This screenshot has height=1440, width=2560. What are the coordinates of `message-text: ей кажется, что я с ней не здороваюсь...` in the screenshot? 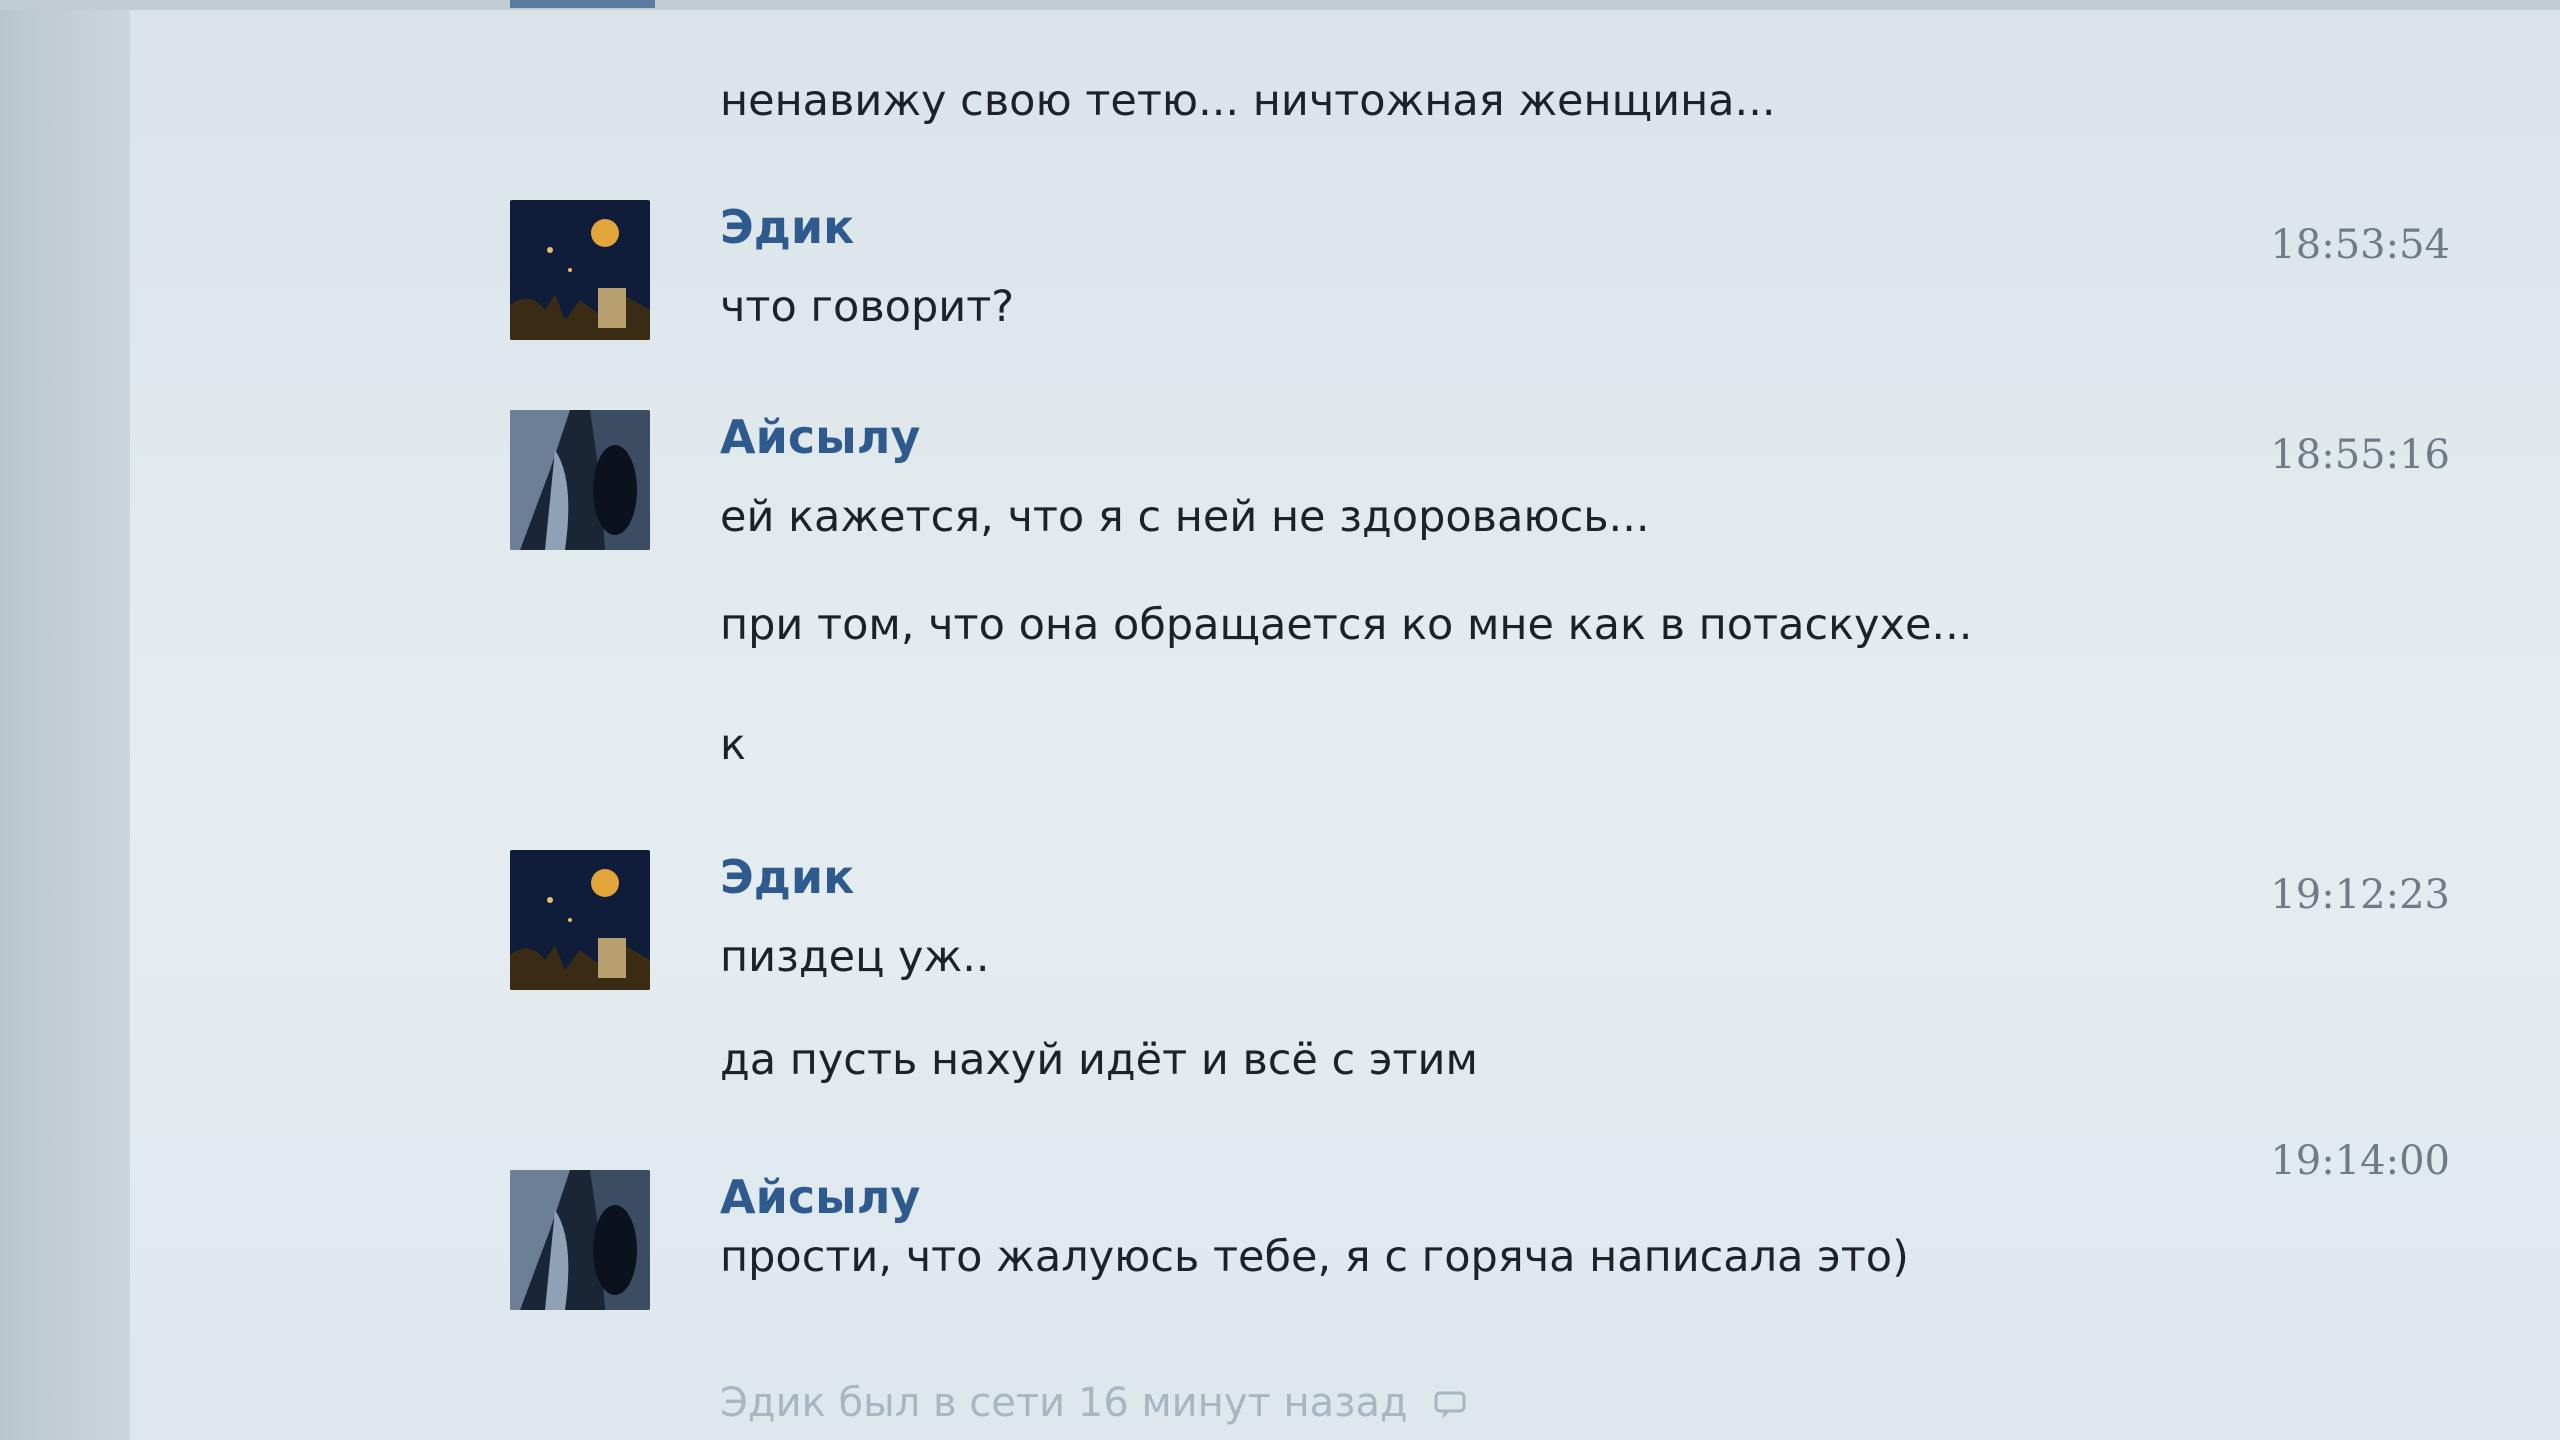 It's located at (1185, 517).